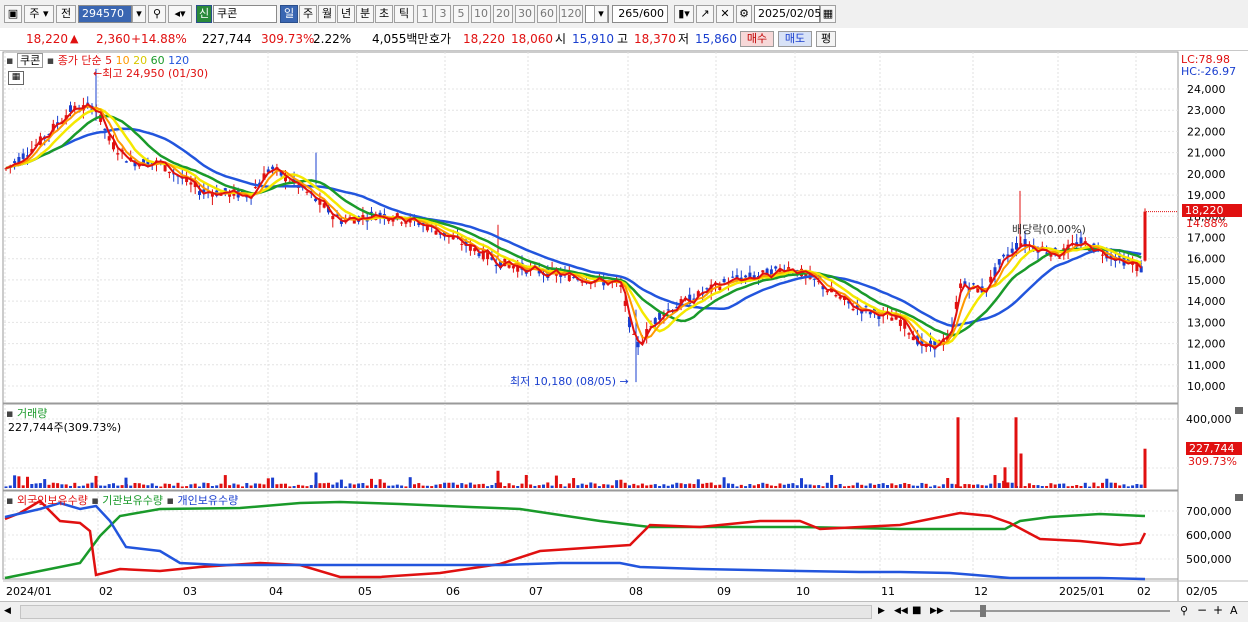 The width and height of the screenshot is (1248, 622). I want to click on last-volume-tag: 227,744, so click(1214, 448).